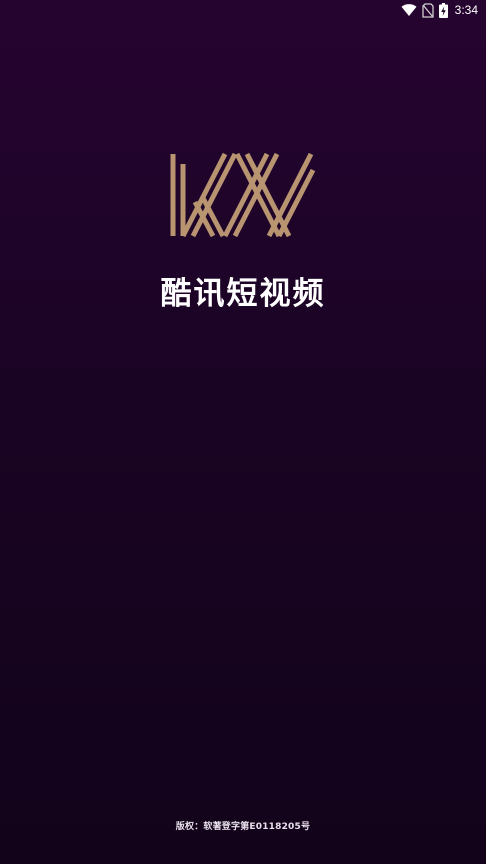  I want to click on wifi-icon, so click(409, 10).